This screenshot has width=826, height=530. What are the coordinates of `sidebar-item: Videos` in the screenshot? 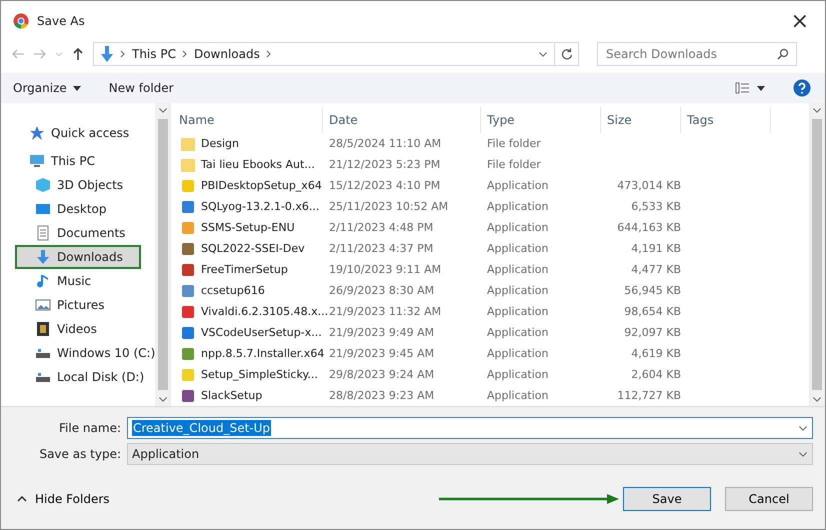 It's located at (95, 329).